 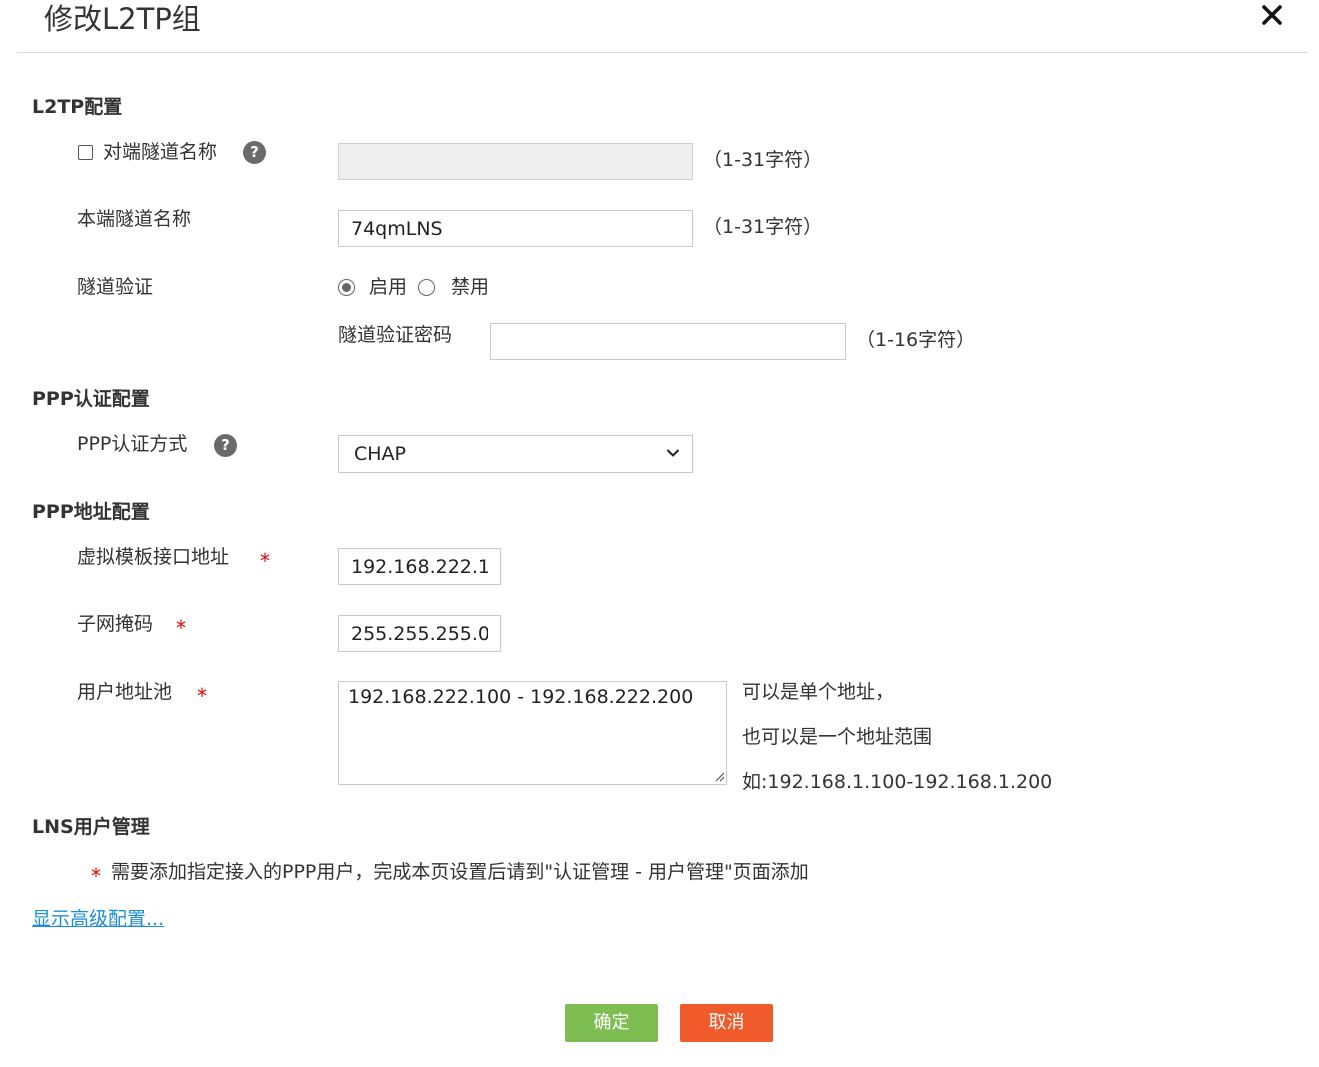 What do you see at coordinates (470, 287) in the screenshot?
I see `tunnel-auth-disable-label: 禁用` at bounding box center [470, 287].